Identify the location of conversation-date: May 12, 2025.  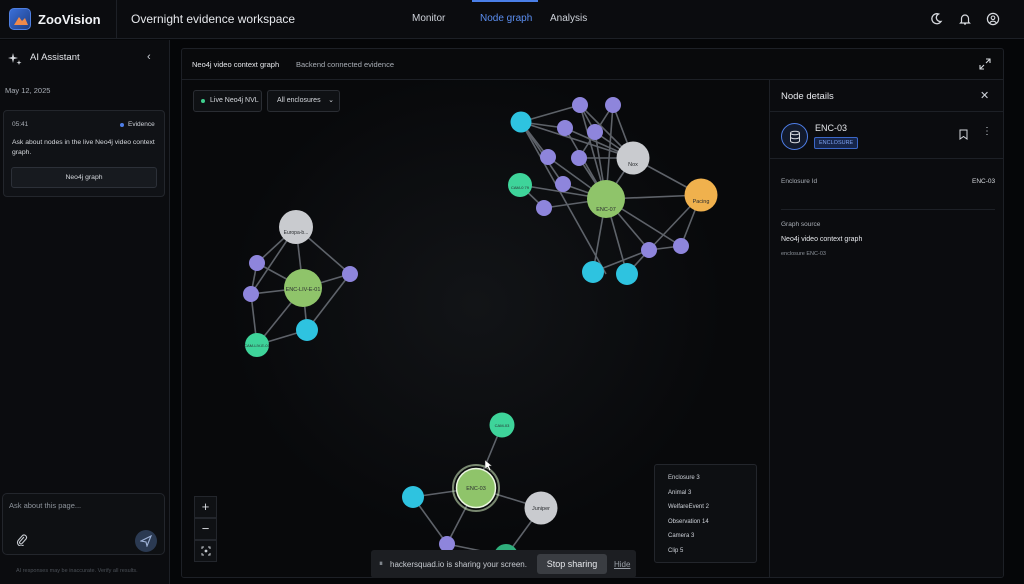
(28, 90).